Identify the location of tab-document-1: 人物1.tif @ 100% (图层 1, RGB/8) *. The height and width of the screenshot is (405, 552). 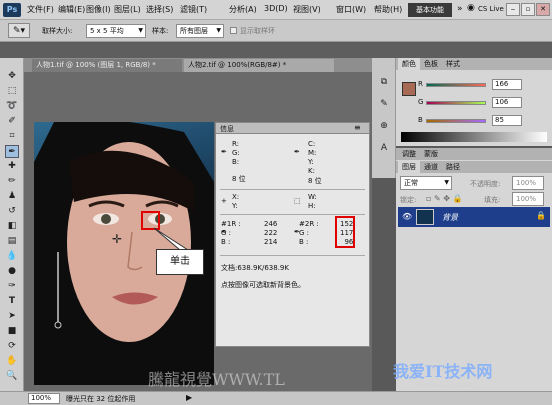
(107, 65).